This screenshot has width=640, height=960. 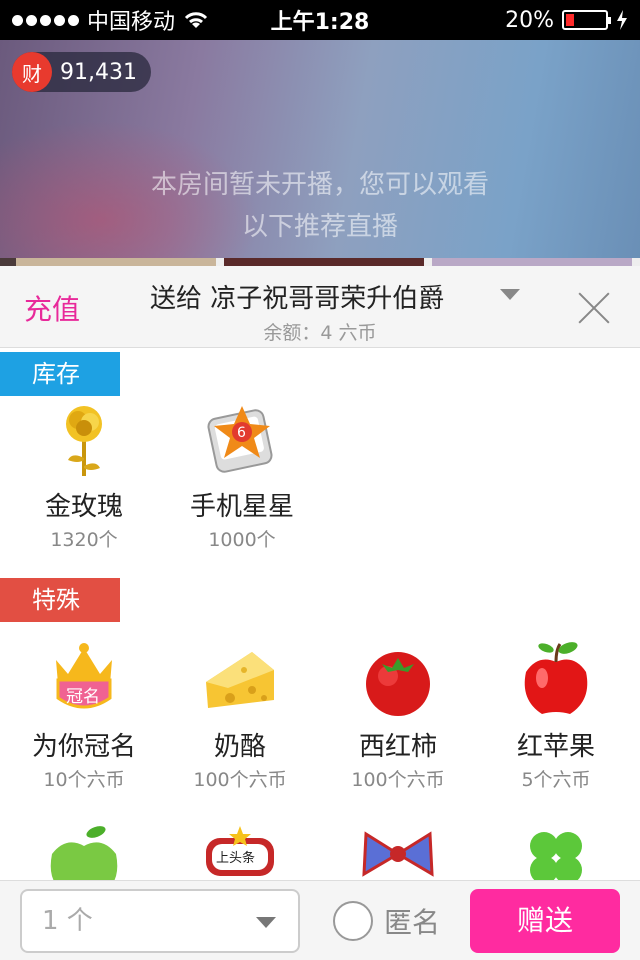 I want to click on gift-price: 10个六币, so click(x=84, y=780).